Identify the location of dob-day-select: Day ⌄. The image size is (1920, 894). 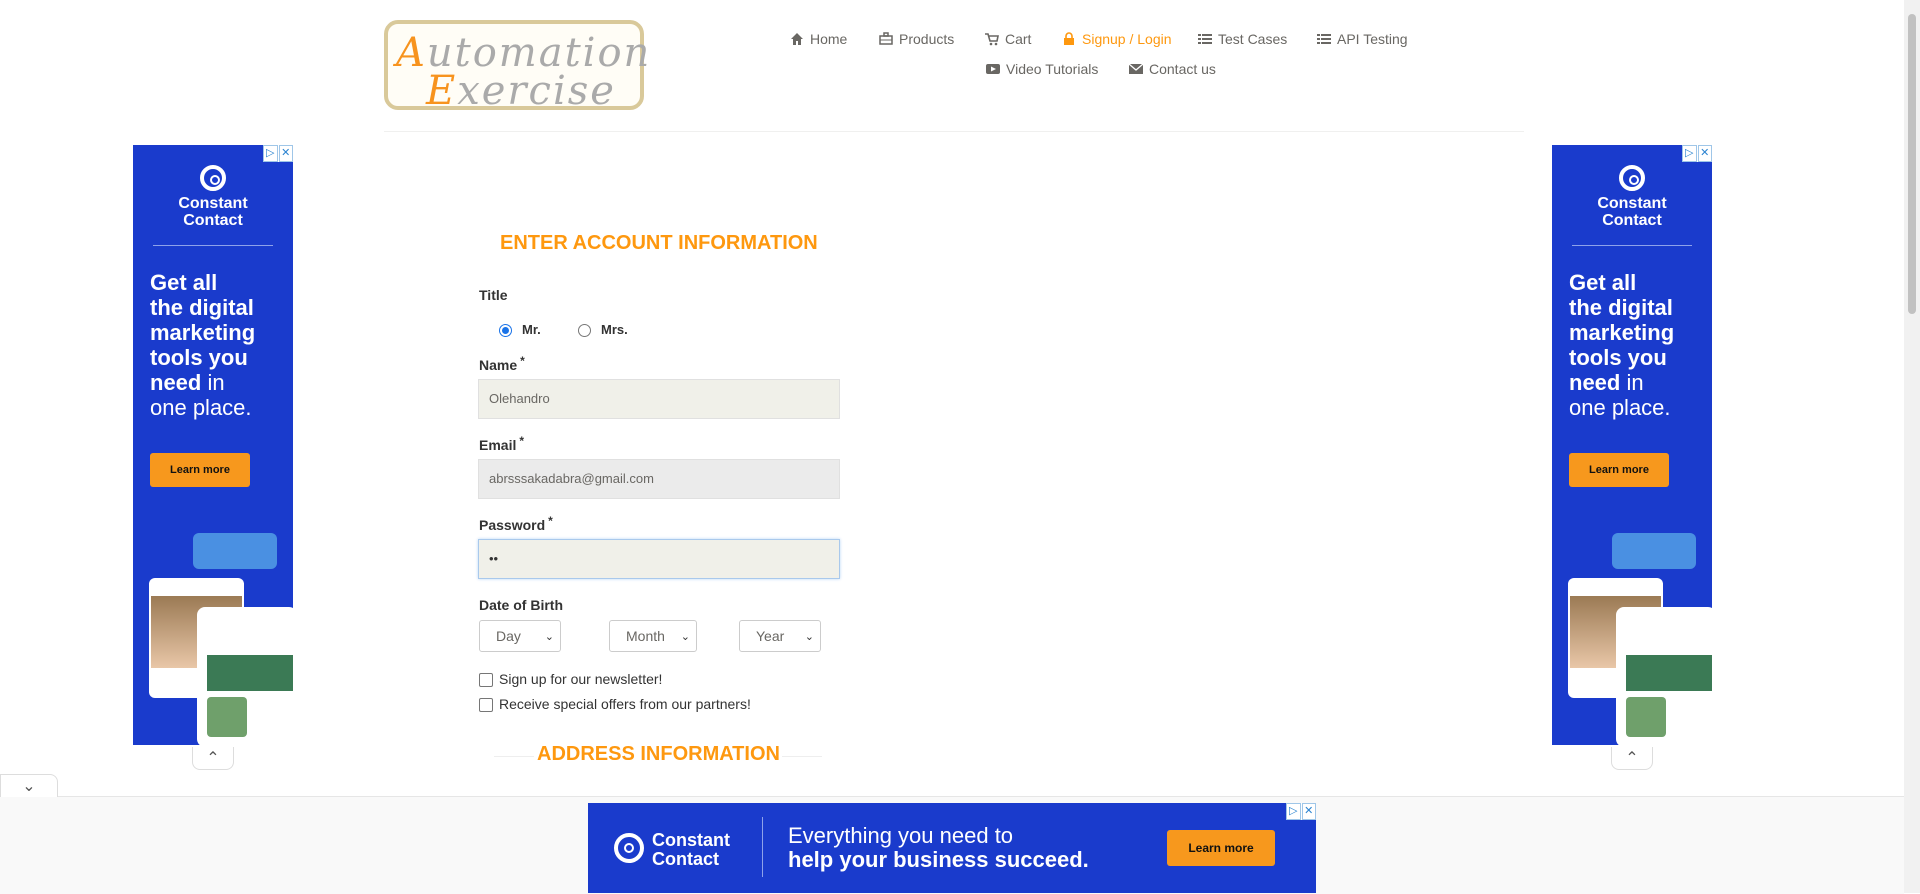
(520, 636).